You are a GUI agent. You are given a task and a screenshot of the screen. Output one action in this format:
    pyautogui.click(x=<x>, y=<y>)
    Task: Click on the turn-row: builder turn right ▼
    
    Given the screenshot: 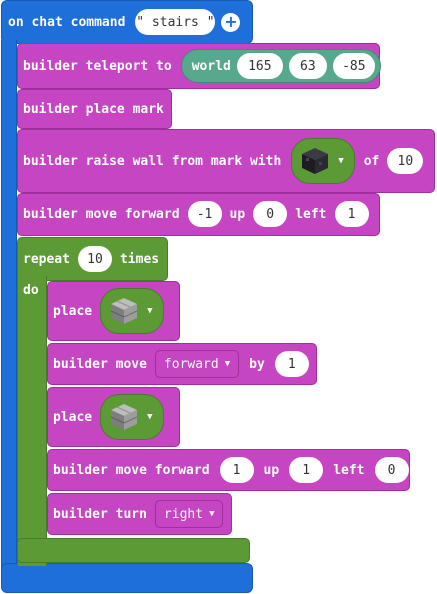 What is the action you would take?
    pyautogui.click(x=138, y=514)
    